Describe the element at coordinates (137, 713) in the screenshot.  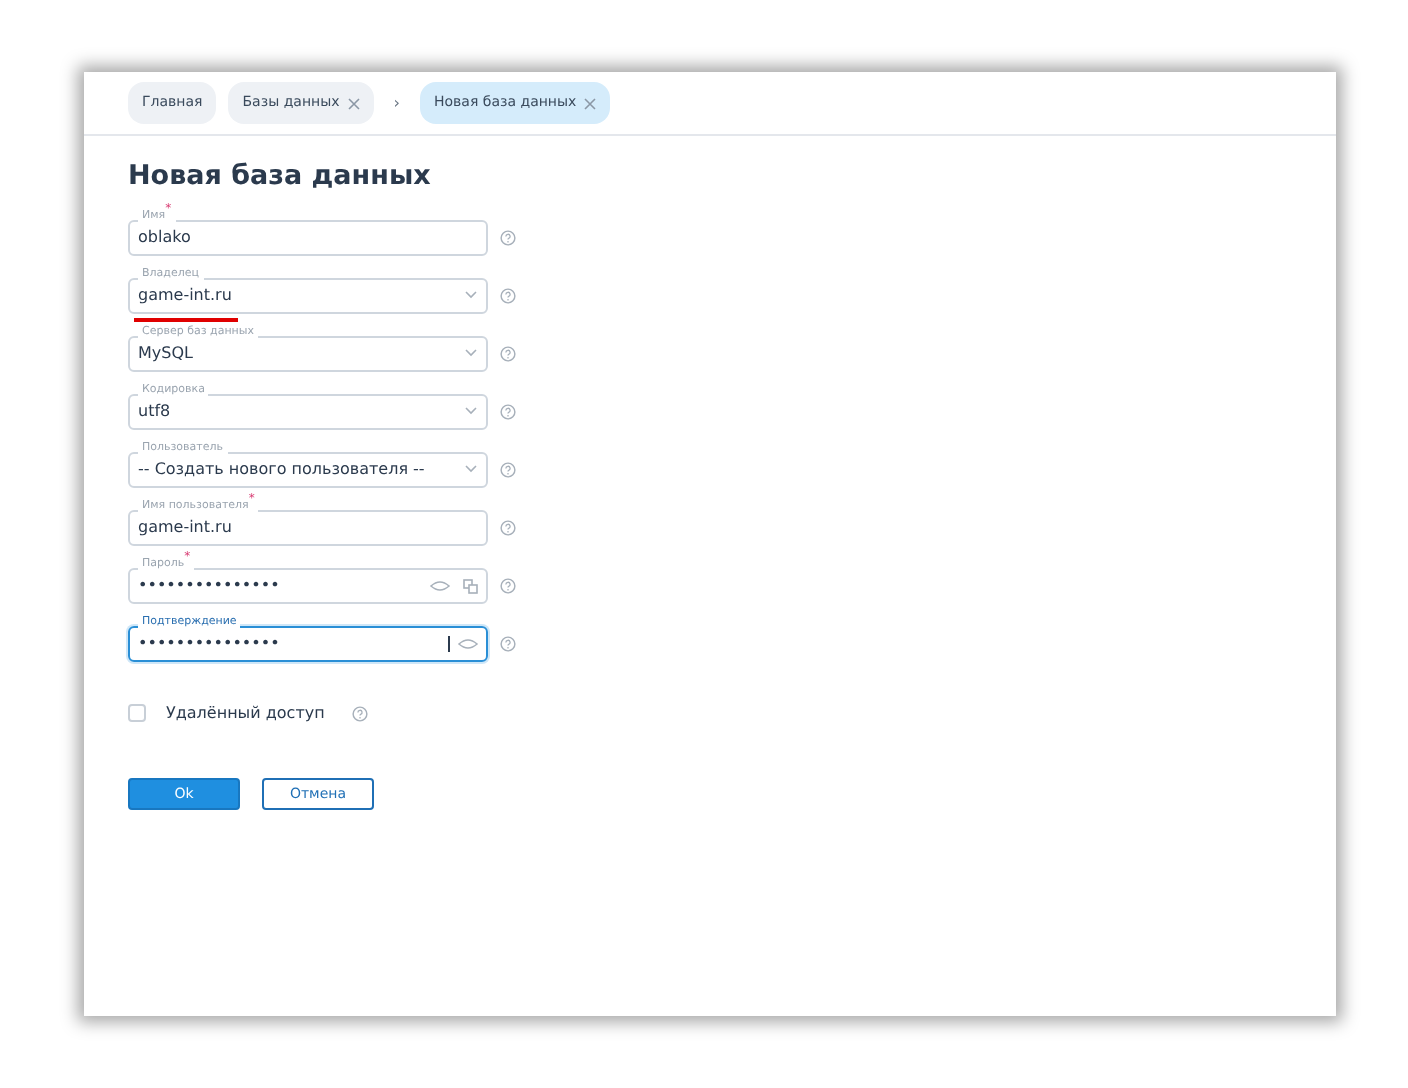
I see `checkbox` at that location.